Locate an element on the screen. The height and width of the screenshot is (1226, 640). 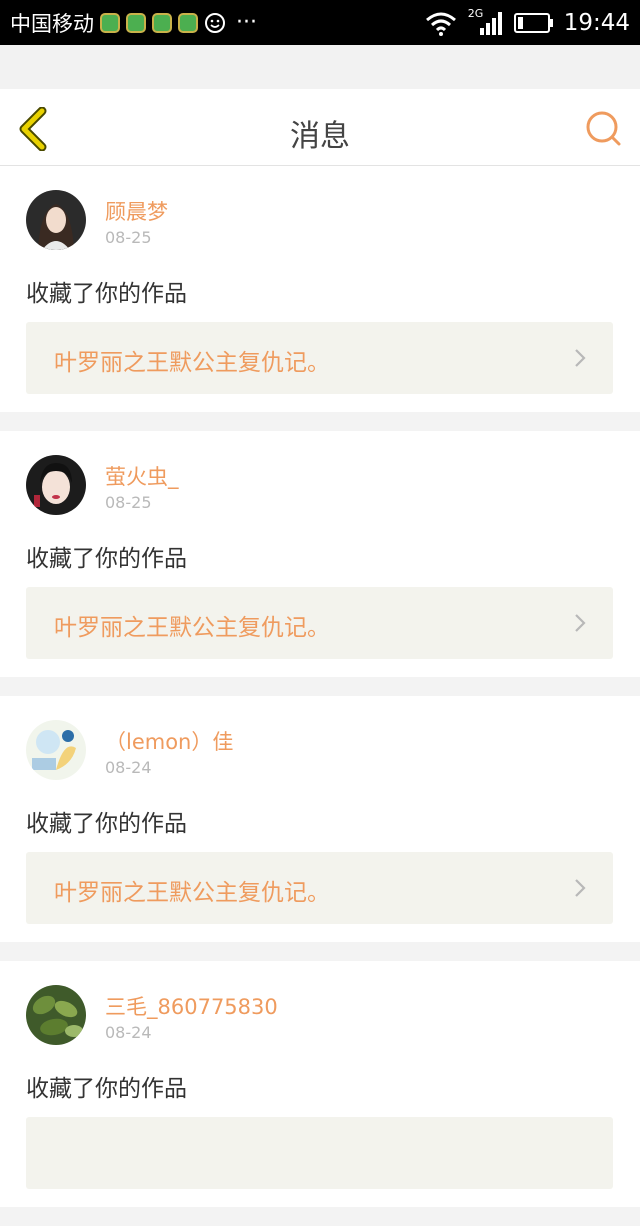
top-spacer is located at coordinates (320, 67).